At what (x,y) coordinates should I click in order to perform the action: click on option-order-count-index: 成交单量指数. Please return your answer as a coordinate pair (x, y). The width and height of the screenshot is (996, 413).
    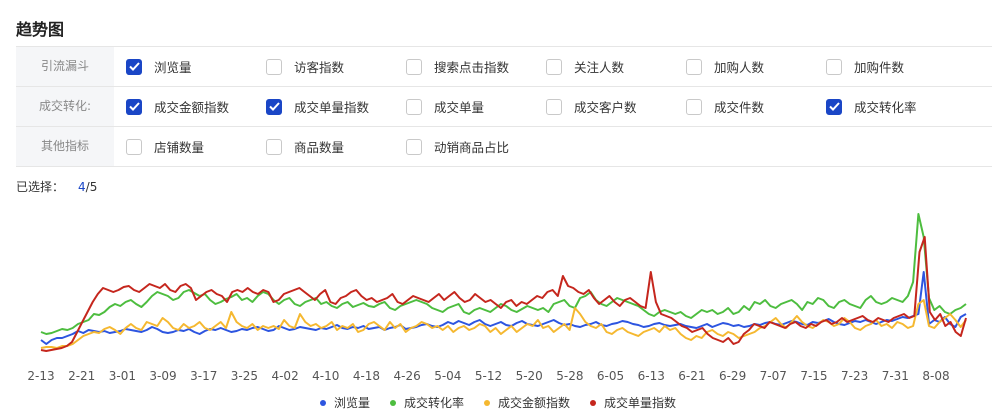
    Looking at the image, I should click on (317, 106).